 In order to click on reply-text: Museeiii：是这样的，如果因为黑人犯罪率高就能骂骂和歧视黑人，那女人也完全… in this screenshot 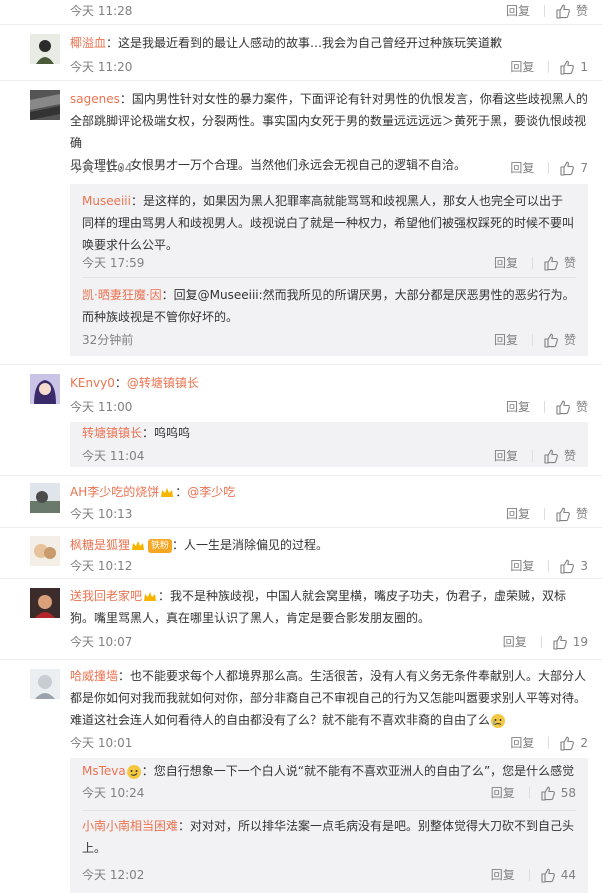, I will do `click(329, 223)`.